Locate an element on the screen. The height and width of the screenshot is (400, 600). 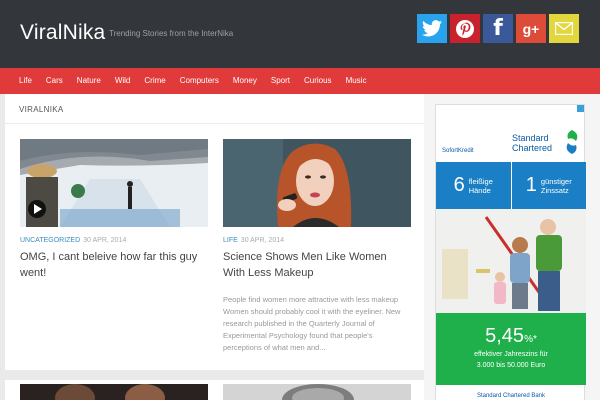
nav-item-life: Life is located at coordinates (25, 81).